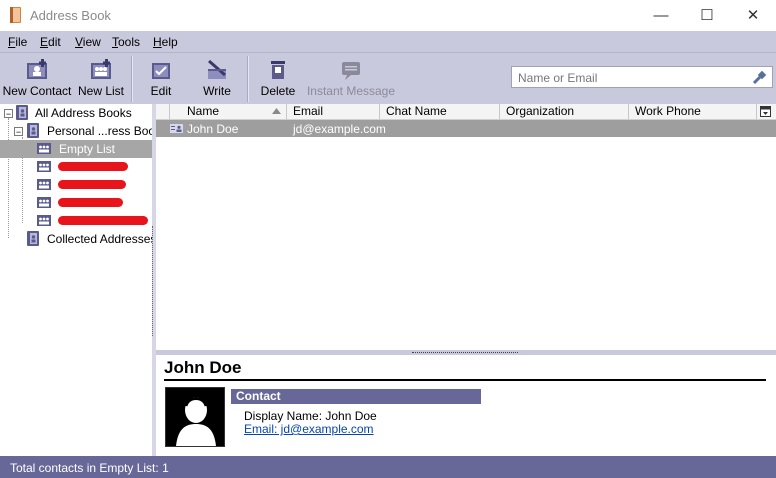  I want to click on write-button: Write, so click(217, 78).